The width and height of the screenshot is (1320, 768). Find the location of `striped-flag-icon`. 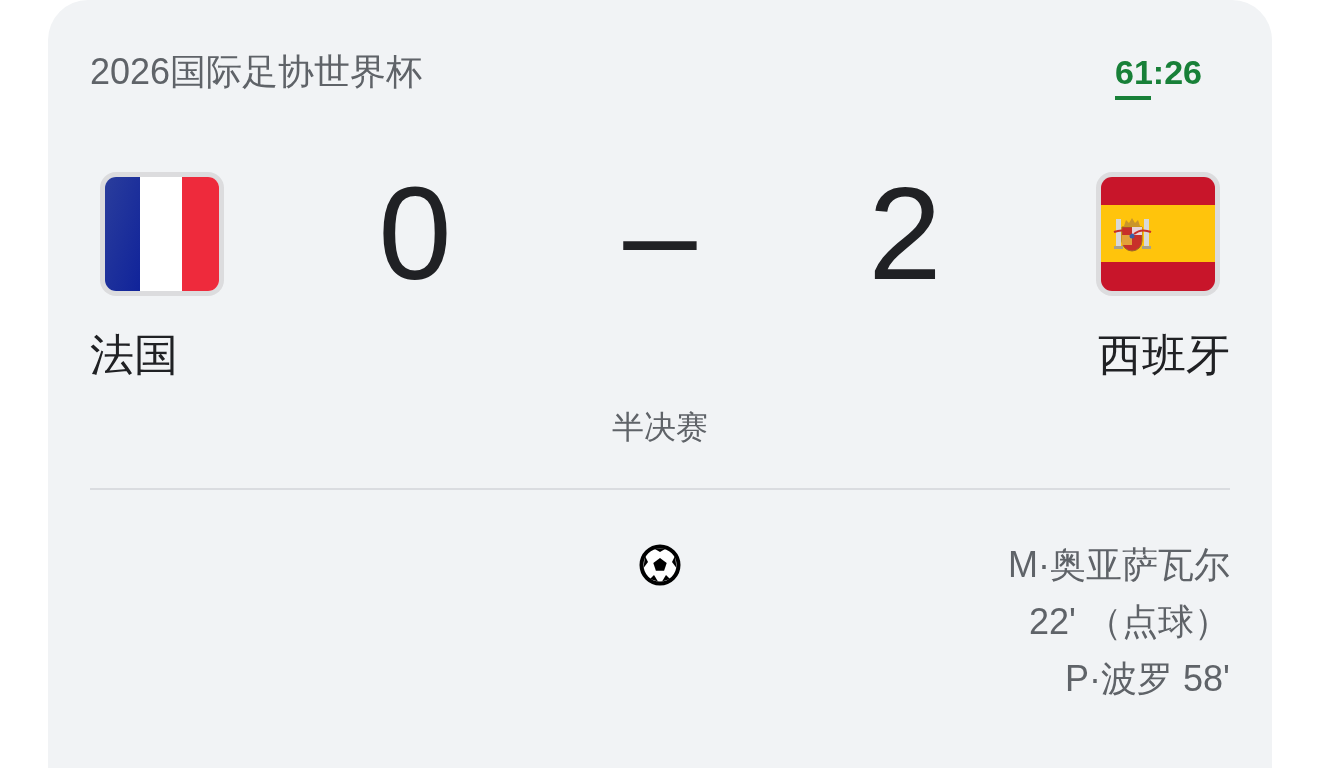

striped-flag-icon is located at coordinates (1158, 234).